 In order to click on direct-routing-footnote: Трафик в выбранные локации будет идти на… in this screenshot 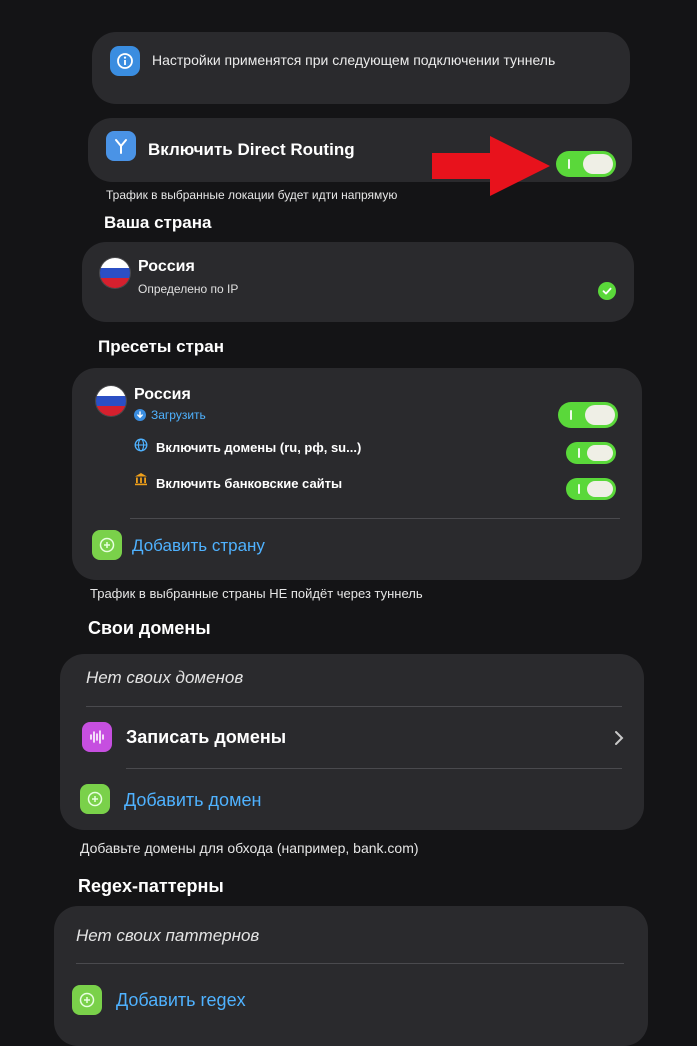, I will do `click(252, 195)`.